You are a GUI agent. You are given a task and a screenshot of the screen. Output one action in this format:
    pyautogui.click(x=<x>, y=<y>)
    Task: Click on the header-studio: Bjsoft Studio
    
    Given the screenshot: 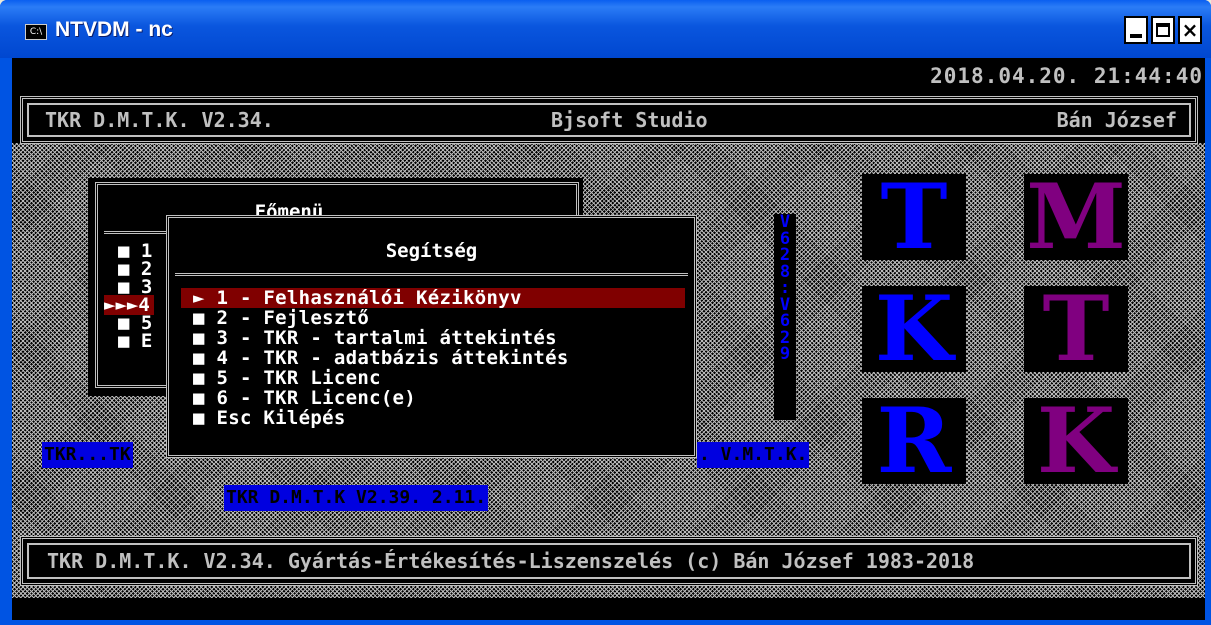 What is the action you would take?
    pyautogui.click(x=629, y=120)
    